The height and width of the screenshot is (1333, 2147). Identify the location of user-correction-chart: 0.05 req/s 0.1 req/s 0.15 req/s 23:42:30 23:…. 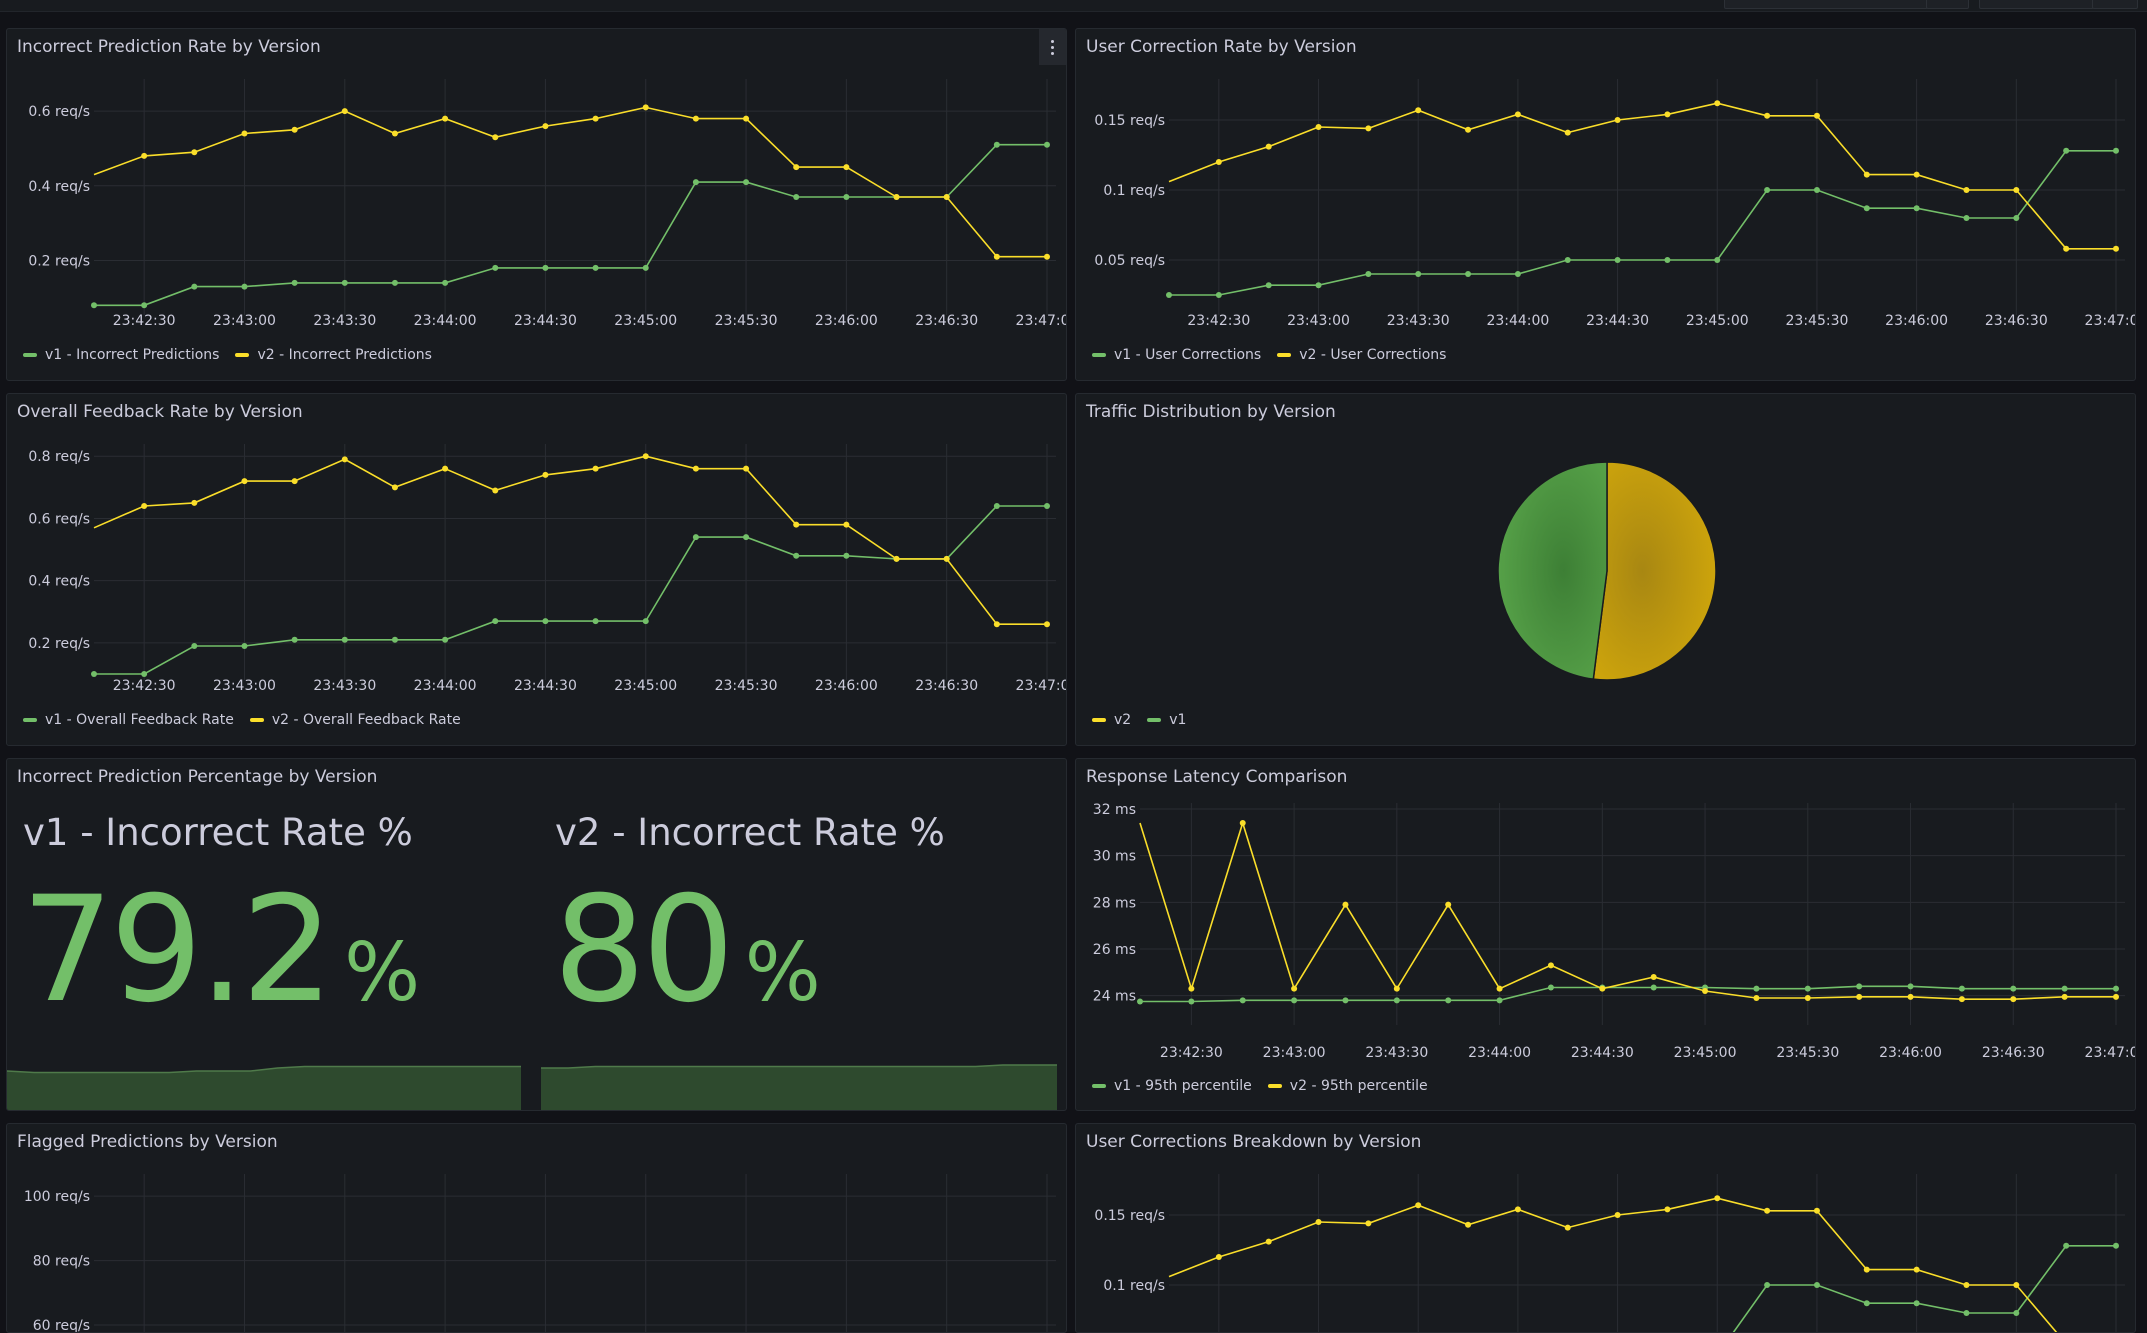
(1614, 204).